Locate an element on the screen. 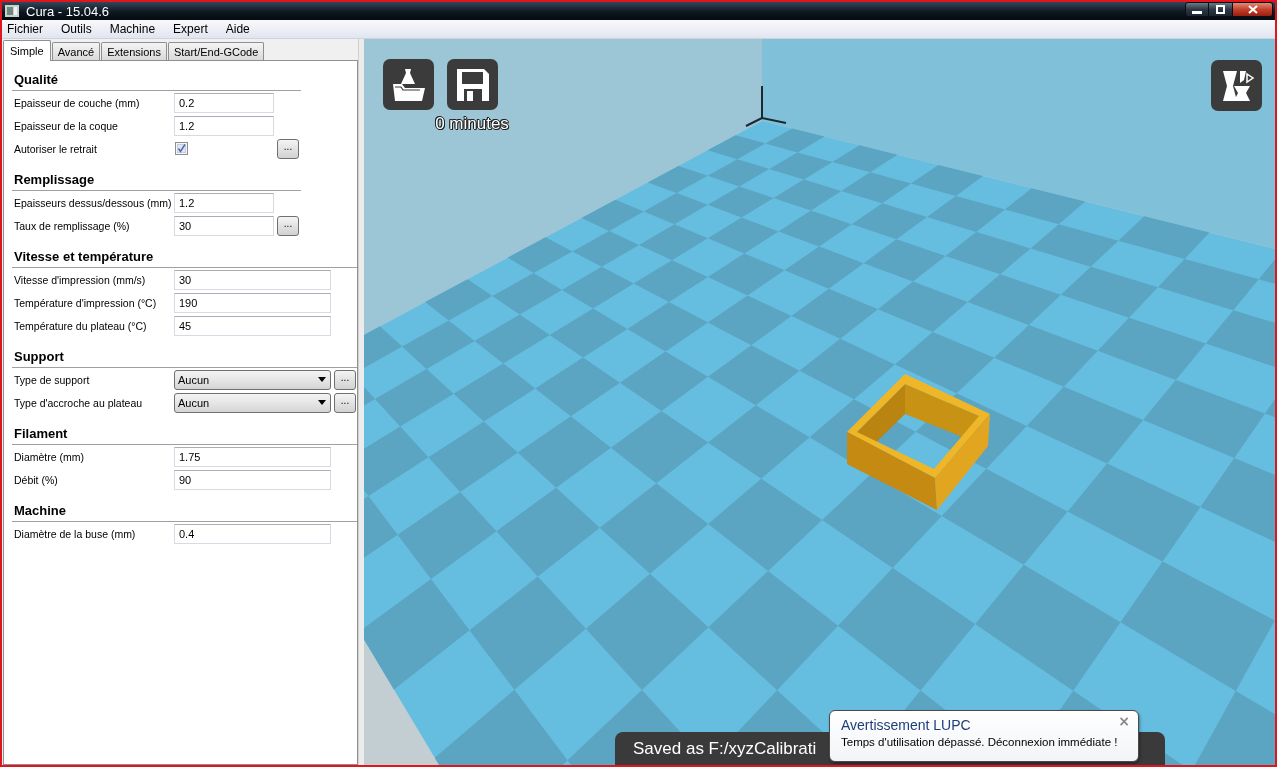  menu-item: Outils is located at coordinates (77, 29).